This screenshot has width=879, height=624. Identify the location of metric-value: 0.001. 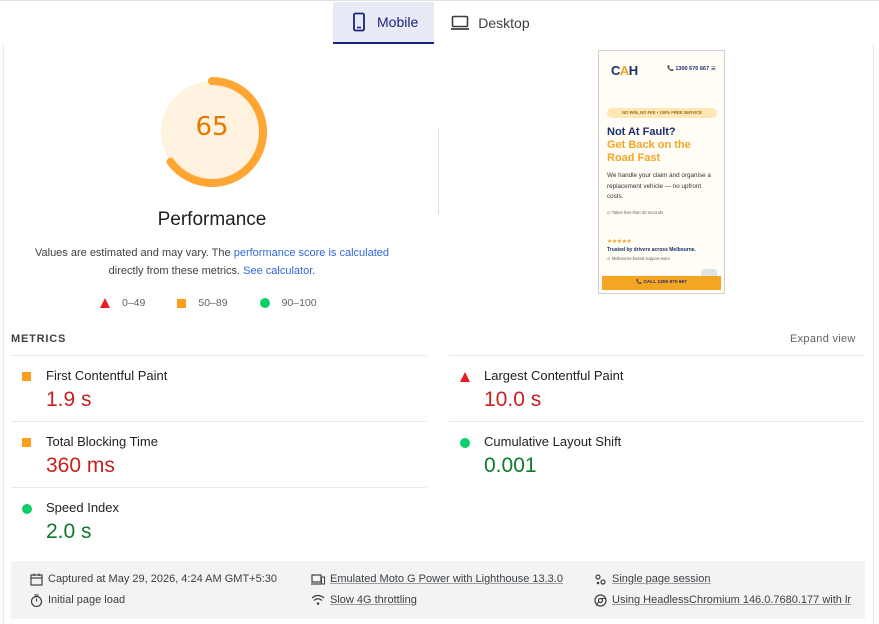
(510, 465).